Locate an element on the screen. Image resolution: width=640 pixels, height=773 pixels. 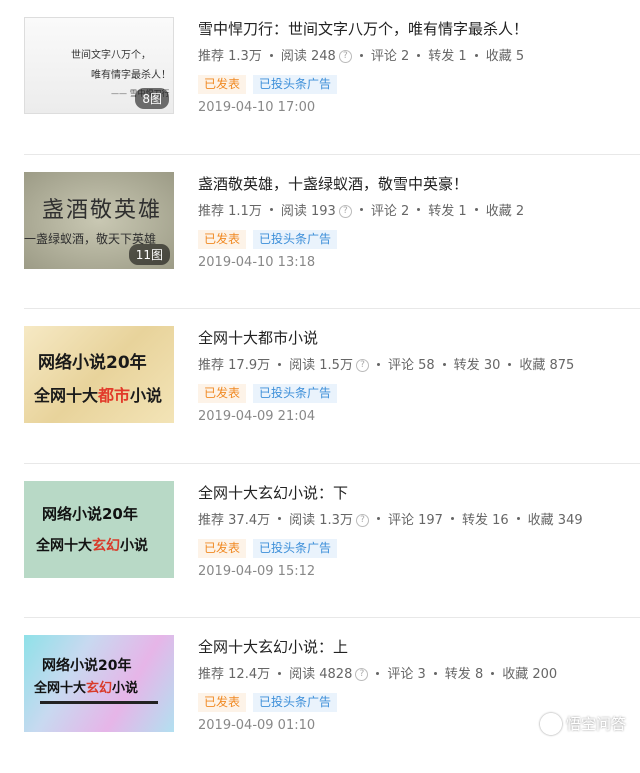
fav-count: 200 is located at coordinates (545, 674).